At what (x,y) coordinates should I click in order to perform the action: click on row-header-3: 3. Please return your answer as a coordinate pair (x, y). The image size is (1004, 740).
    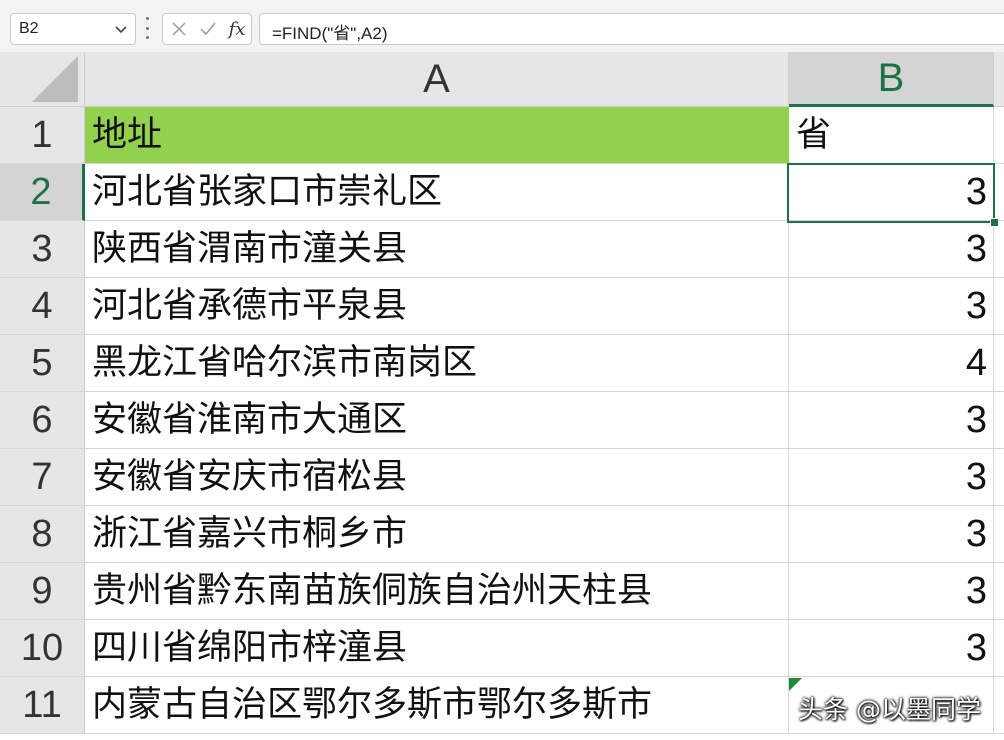
    Looking at the image, I should click on (42, 249).